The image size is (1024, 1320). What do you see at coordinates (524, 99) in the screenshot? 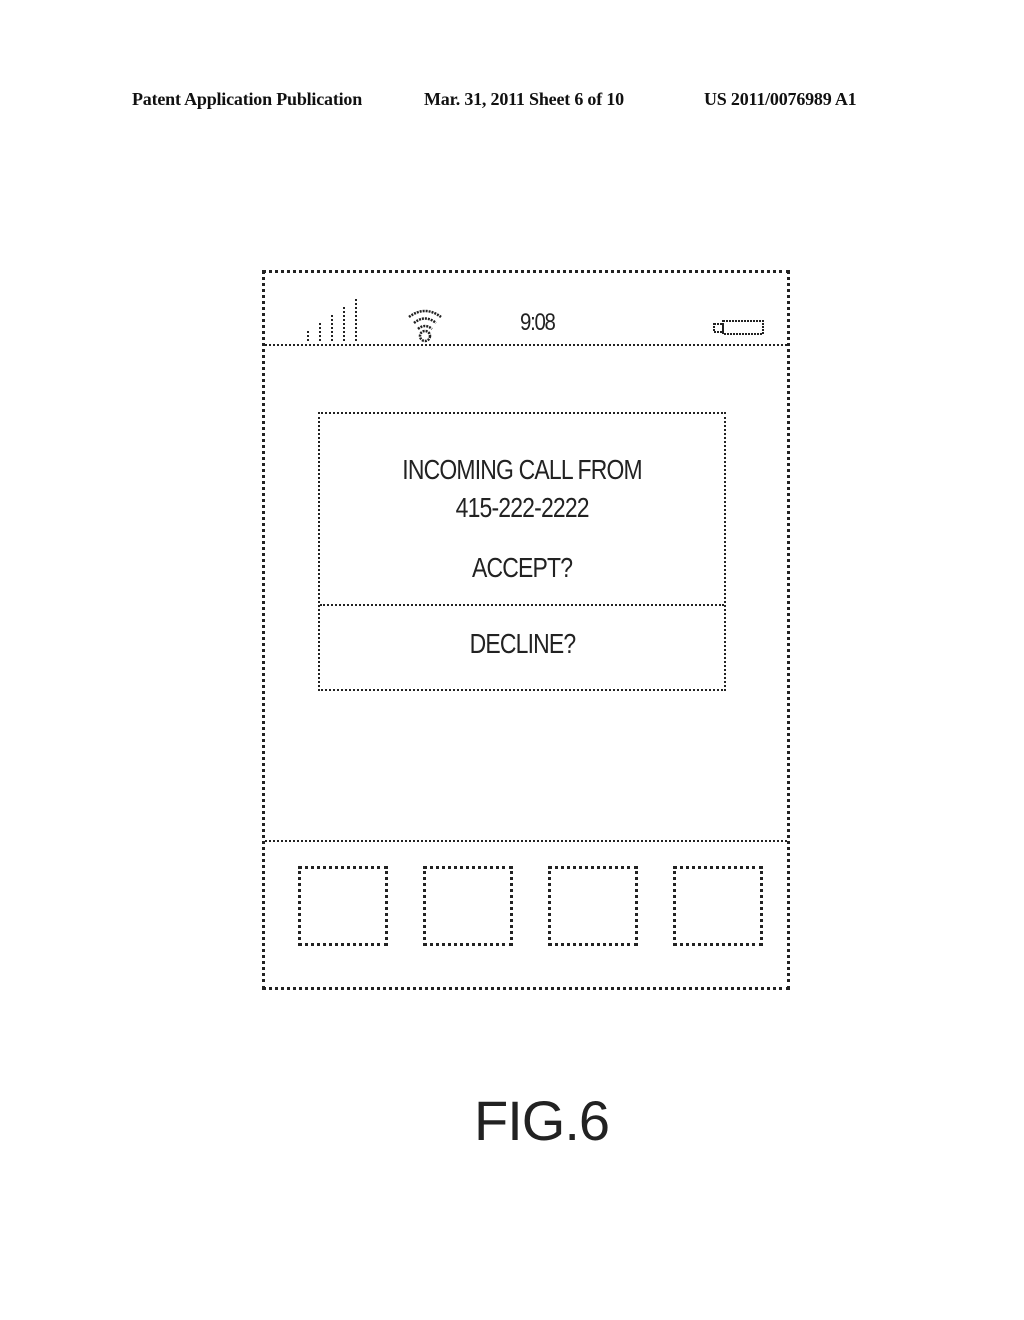
I see `publication-date-sheet: Mar. 31, 2011 Sheet 6 of 10` at bounding box center [524, 99].